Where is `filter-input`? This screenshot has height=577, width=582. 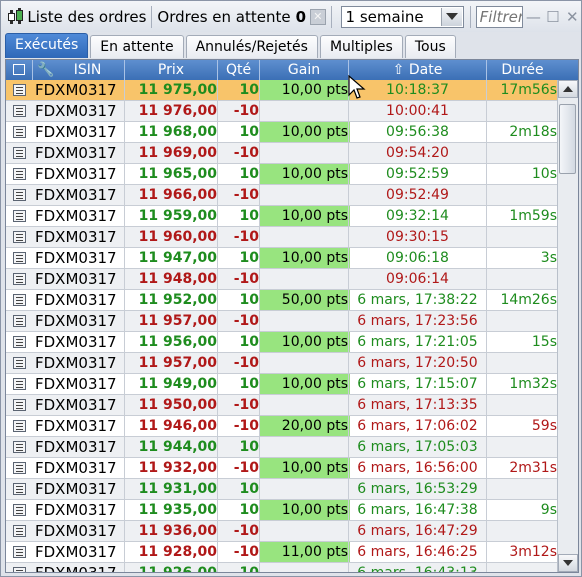 filter-input is located at coordinates (499, 16).